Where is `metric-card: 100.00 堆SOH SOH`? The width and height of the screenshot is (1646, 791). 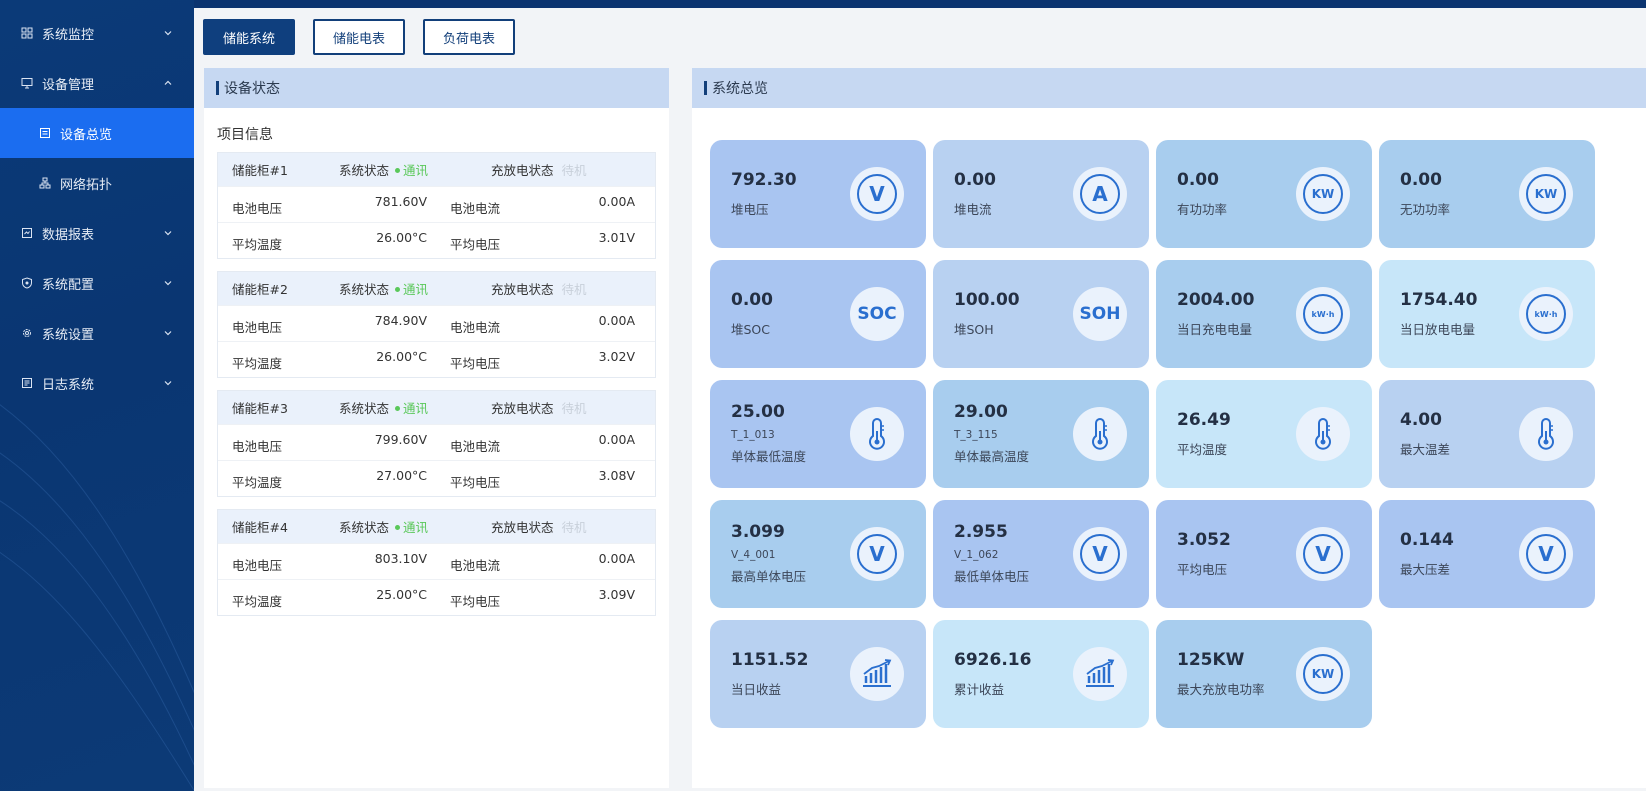 metric-card: 100.00 堆SOH SOH is located at coordinates (1041, 314).